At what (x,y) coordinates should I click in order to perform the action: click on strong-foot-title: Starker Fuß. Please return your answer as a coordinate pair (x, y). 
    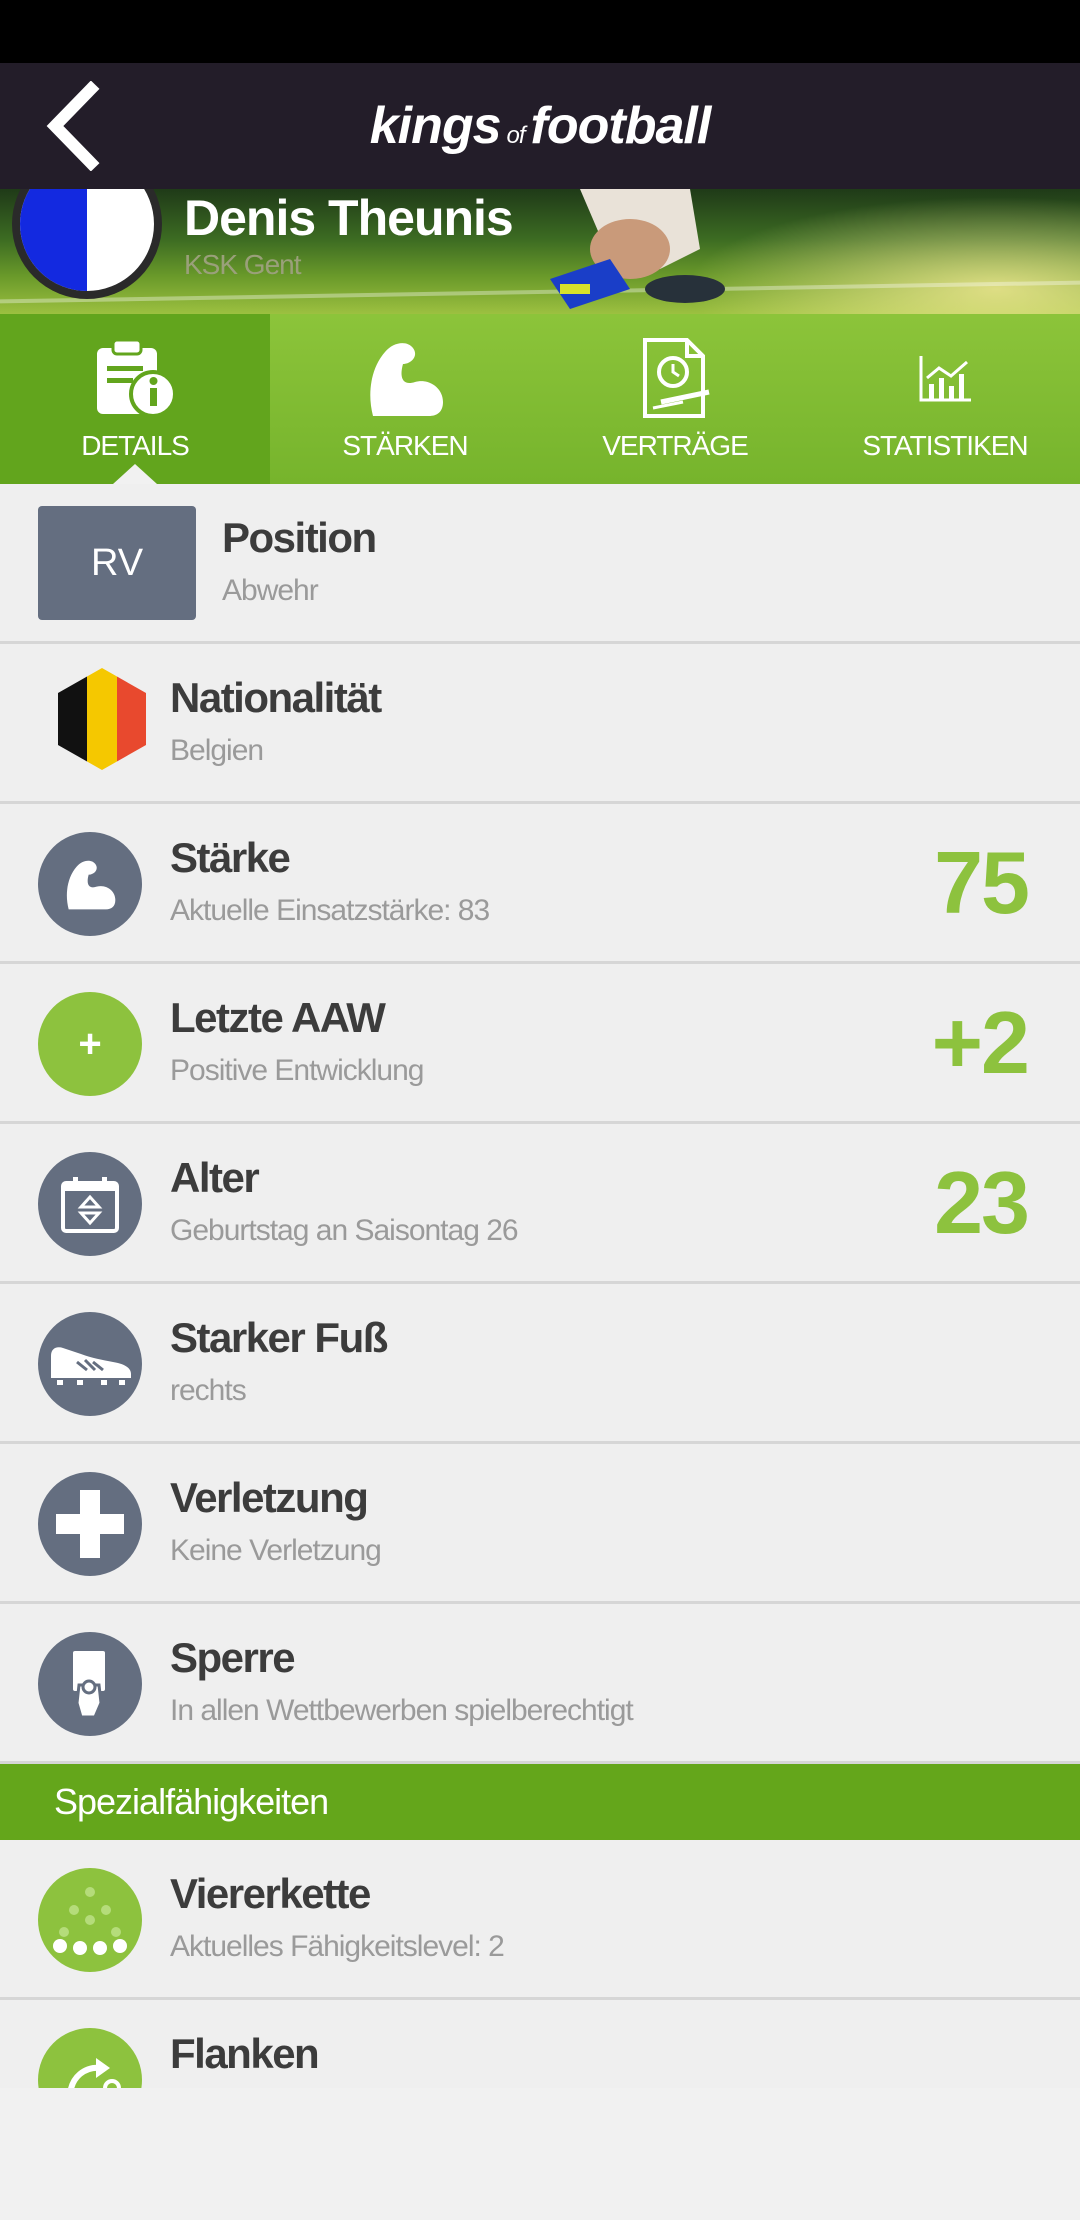
    Looking at the image, I should click on (279, 1337).